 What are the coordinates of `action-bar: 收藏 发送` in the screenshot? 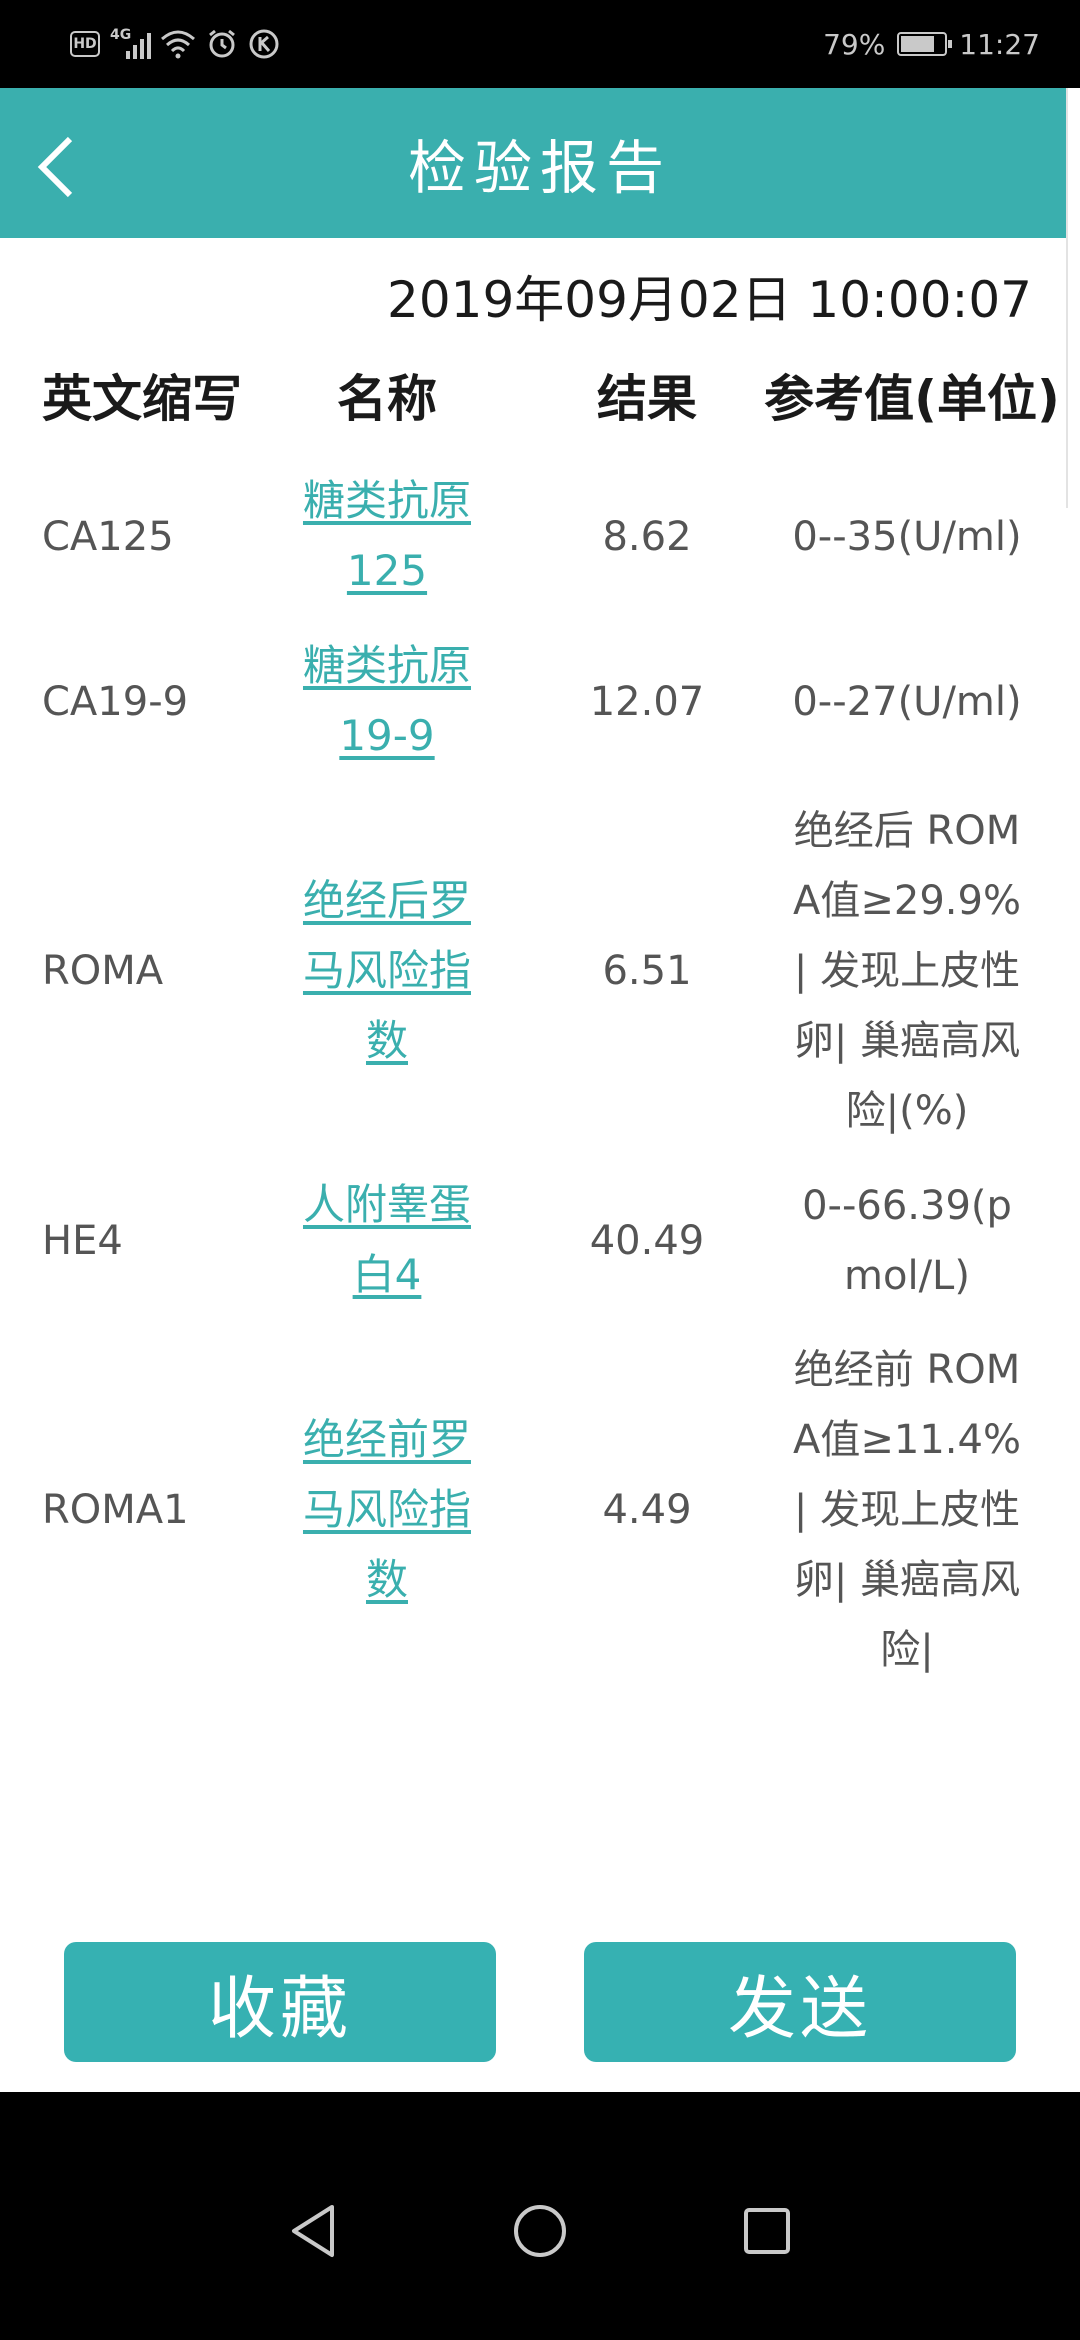 It's located at (540, 2002).